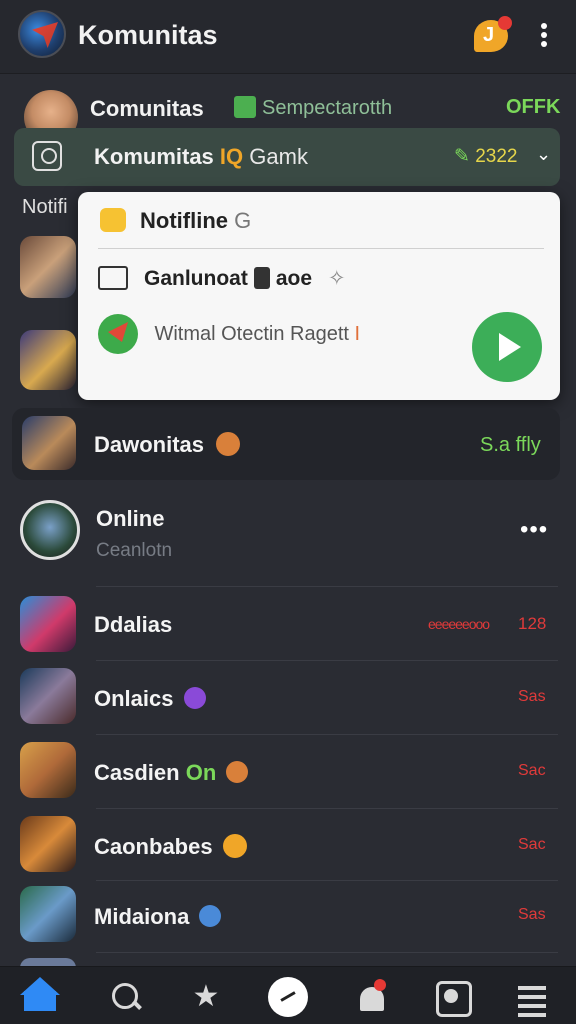 This screenshot has height=1024, width=576. What do you see at coordinates (113, 278) in the screenshot?
I see `checkbox-icon` at bounding box center [113, 278].